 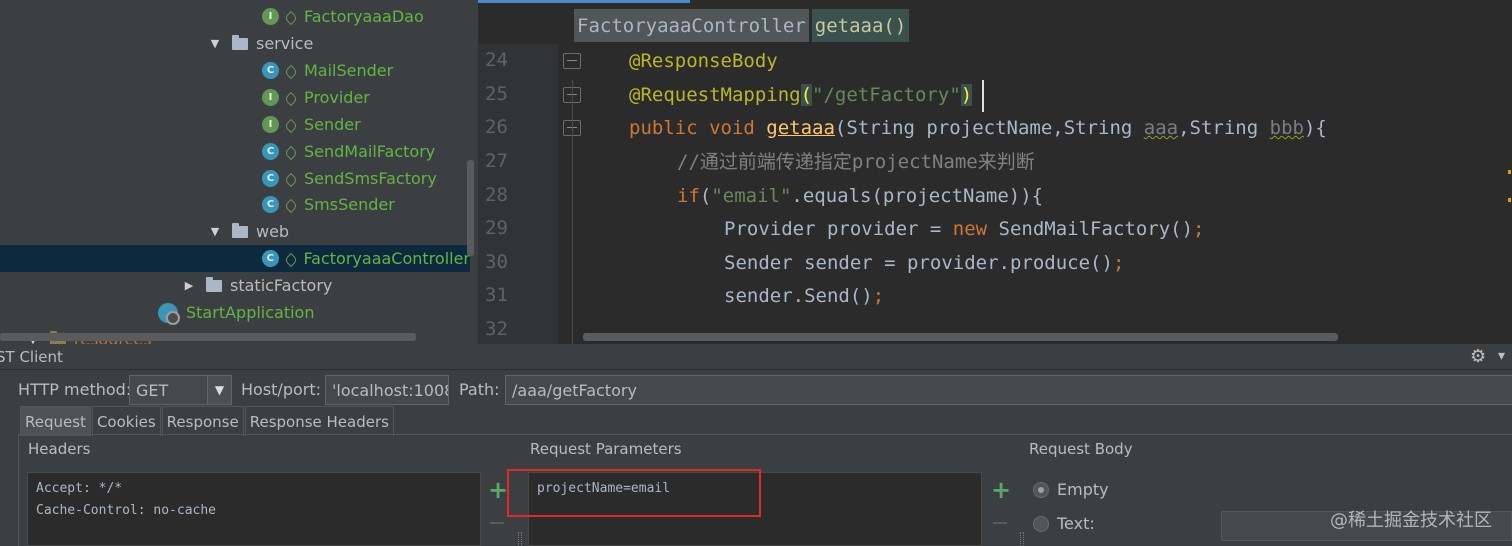 I want to click on http-method-label: HTTP method:, so click(x=75, y=389).